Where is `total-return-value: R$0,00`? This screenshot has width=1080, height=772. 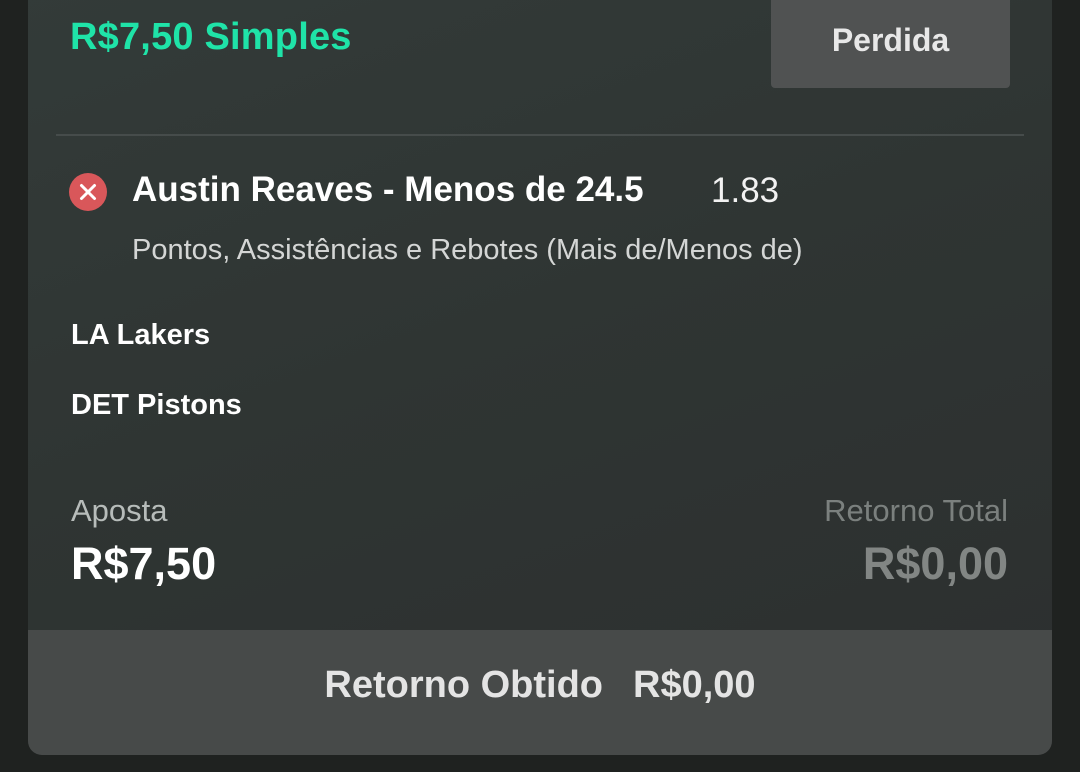
total-return-value: R$0,00 is located at coordinates (935, 563).